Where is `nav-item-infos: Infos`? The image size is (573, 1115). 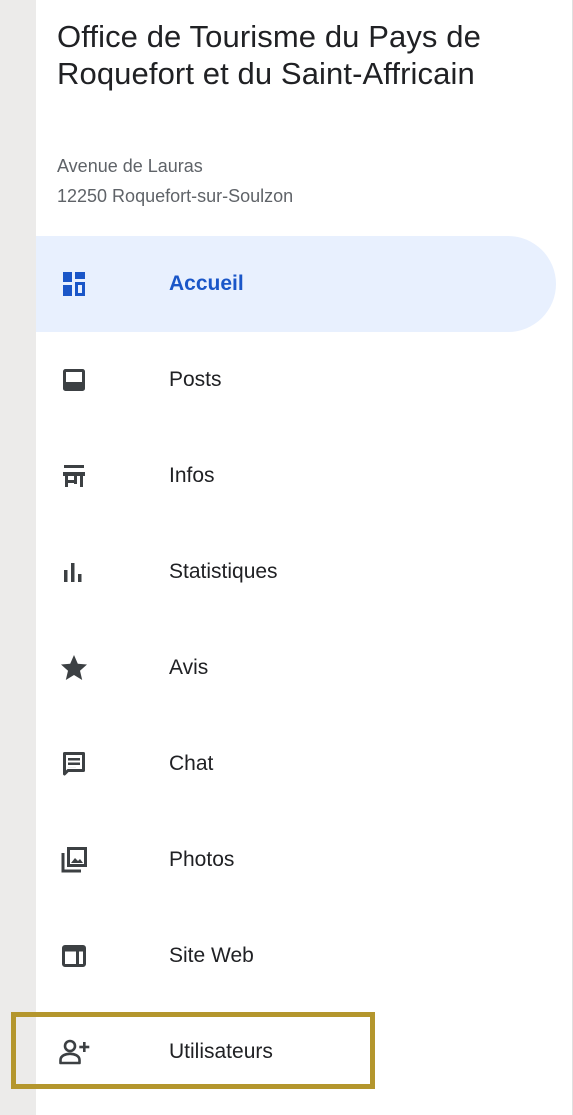 nav-item-infos: Infos is located at coordinates (296, 476).